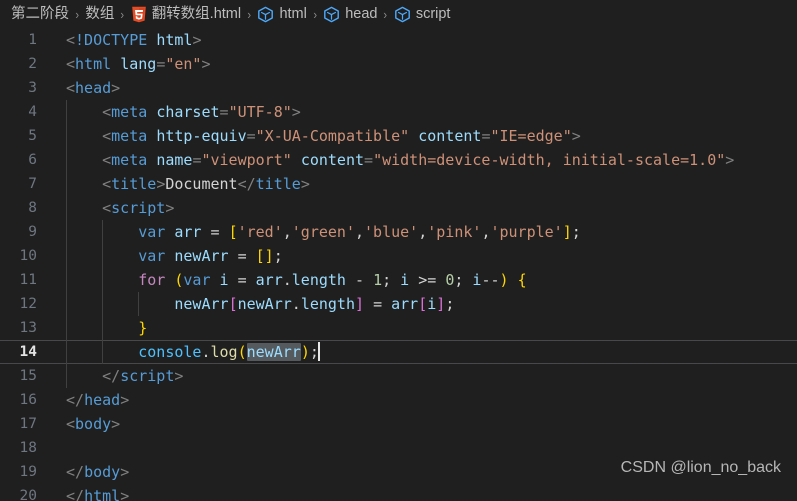 The width and height of the screenshot is (797, 501). Describe the element at coordinates (427, 40) in the screenshot. I see `line-content: <!DOCTYPE html>` at that location.